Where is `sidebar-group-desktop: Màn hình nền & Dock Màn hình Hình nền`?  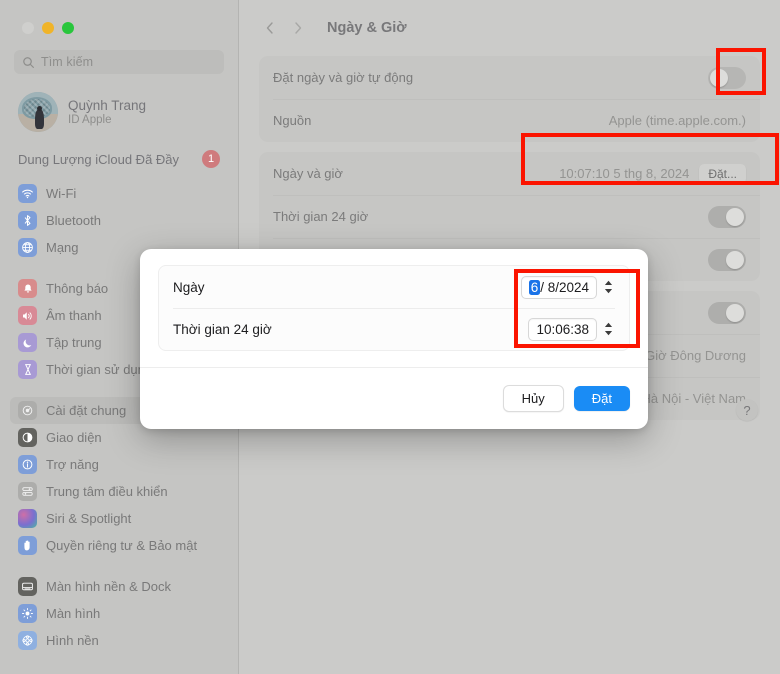 sidebar-group-desktop: Màn hình nền & Dock Màn hình Hình nền is located at coordinates (119, 613).